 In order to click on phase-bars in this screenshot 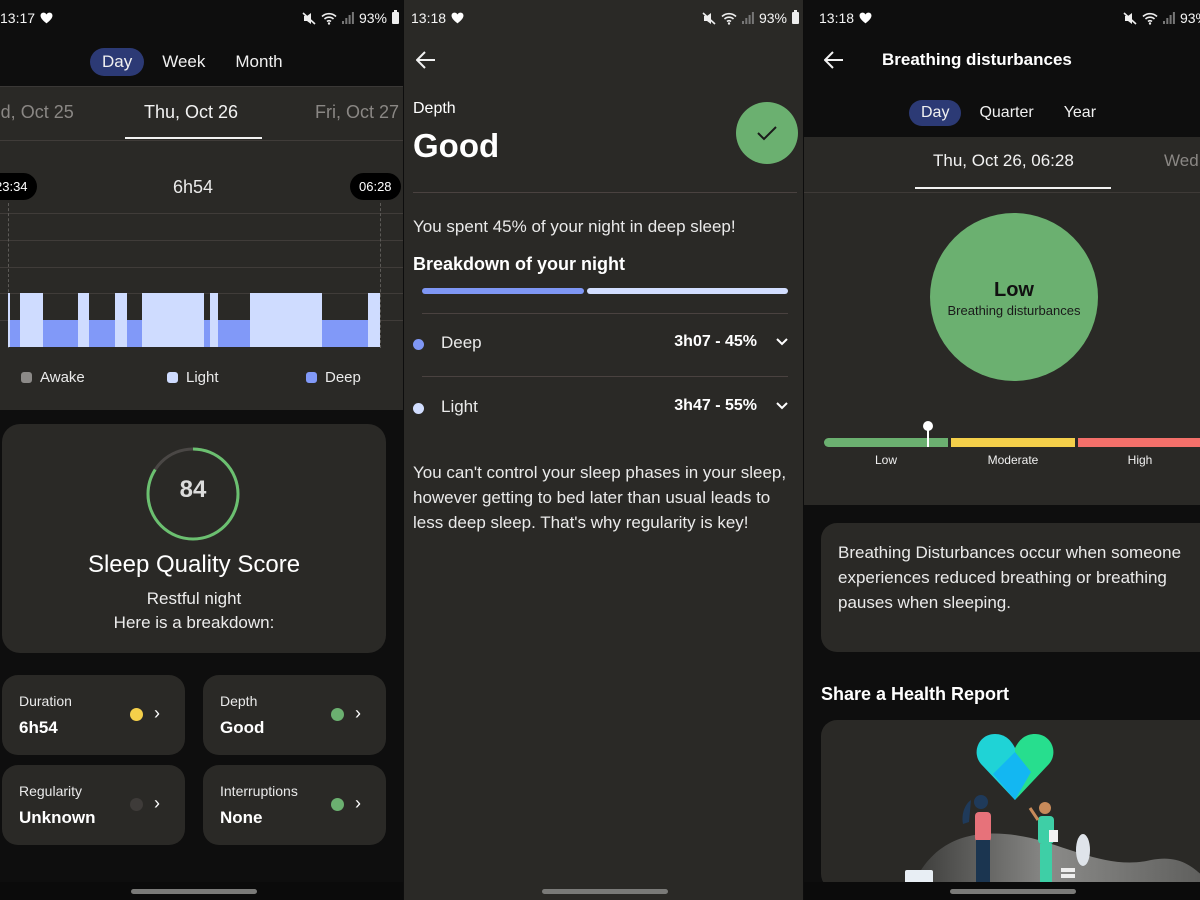, I will do `click(194, 320)`.